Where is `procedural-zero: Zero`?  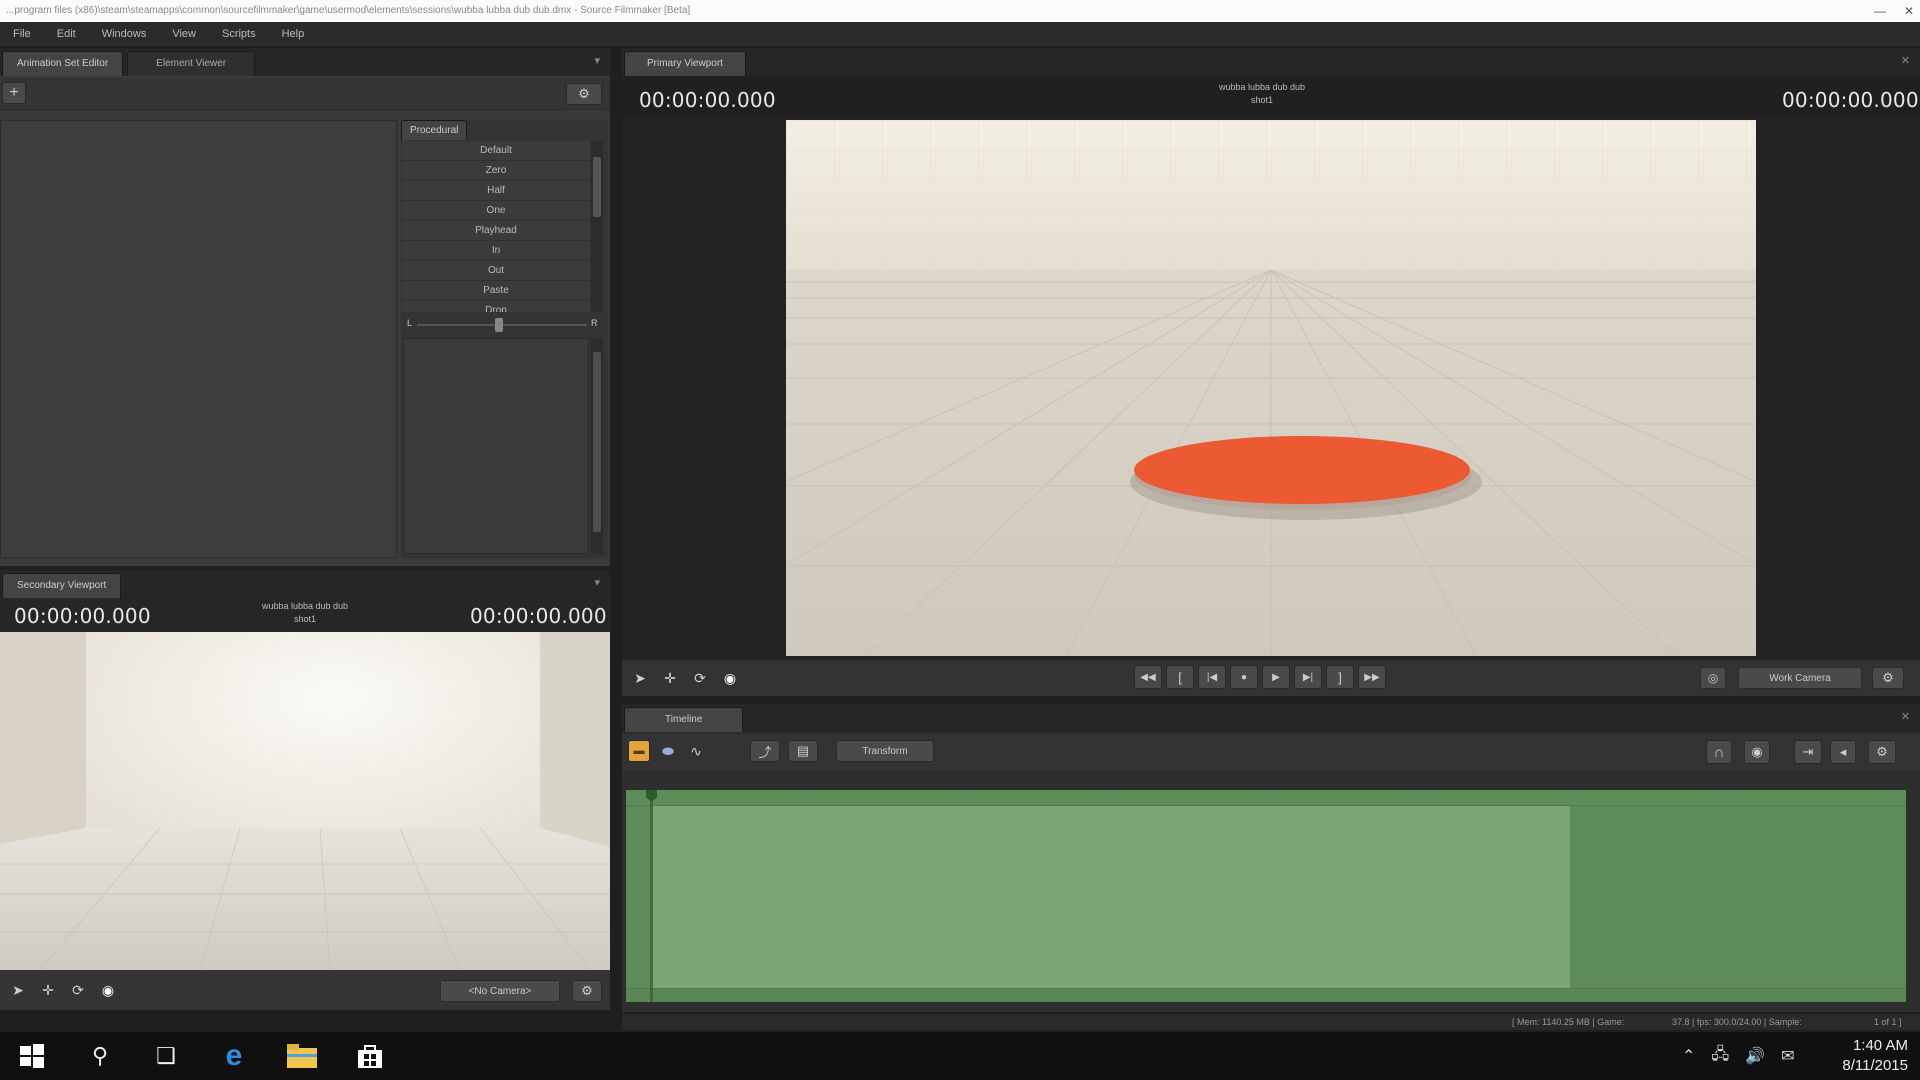
procedural-zero: Zero is located at coordinates (496, 171).